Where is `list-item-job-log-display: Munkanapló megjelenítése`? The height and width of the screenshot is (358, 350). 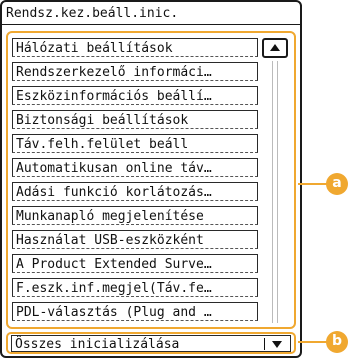
list-item-job-log-display: Munkanapló megjelenítése is located at coordinates (135, 215).